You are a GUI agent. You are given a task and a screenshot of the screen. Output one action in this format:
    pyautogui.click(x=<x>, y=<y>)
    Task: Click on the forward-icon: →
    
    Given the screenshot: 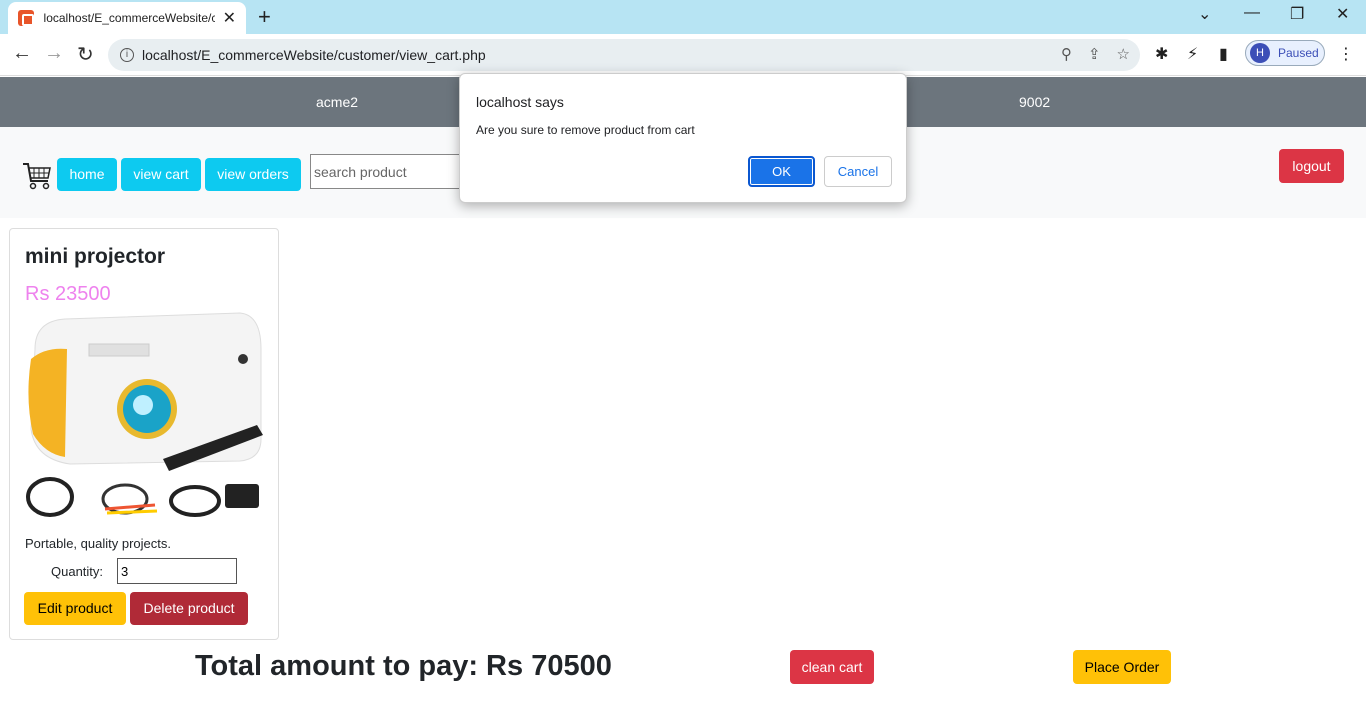 What is the action you would take?
    pyautogui.click(x=54, y=53)
    